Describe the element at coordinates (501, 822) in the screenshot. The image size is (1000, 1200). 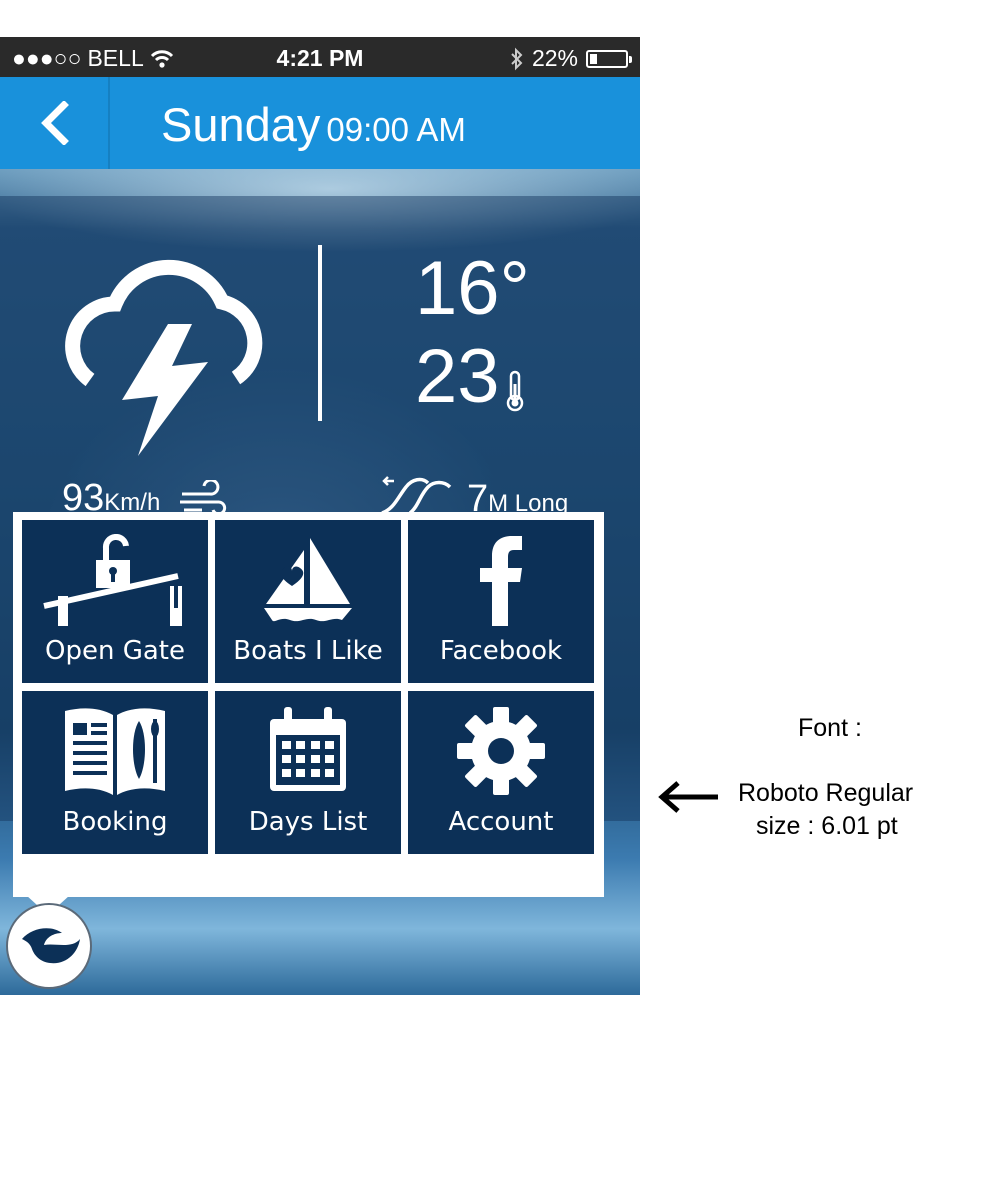
I see `tile-label: Account` at that location.